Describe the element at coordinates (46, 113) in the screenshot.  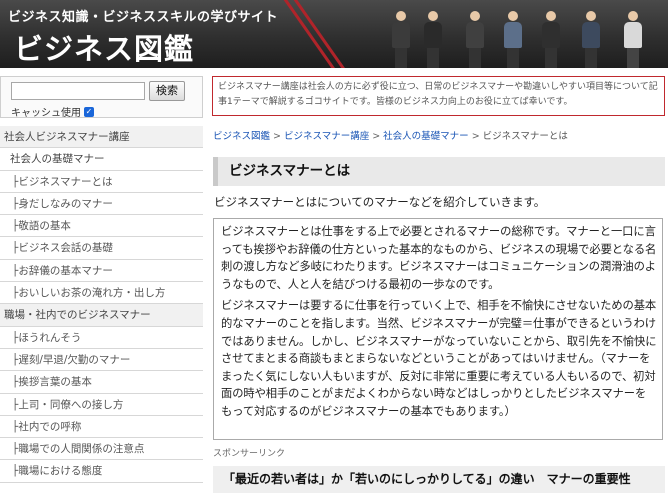
I see `cache-label: キャッシュ使用` at that location.